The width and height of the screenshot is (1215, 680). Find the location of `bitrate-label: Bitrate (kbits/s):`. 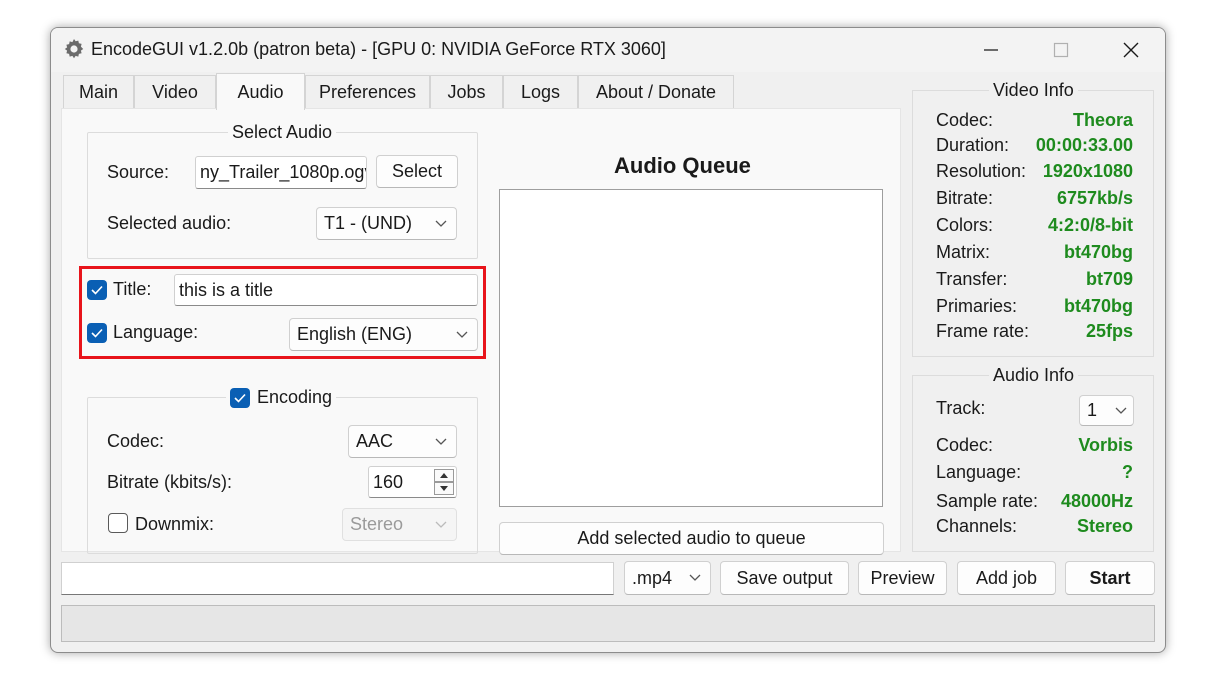

bitrate-label: Bitrate (kbits/s): is located at coordinates (170, 482).